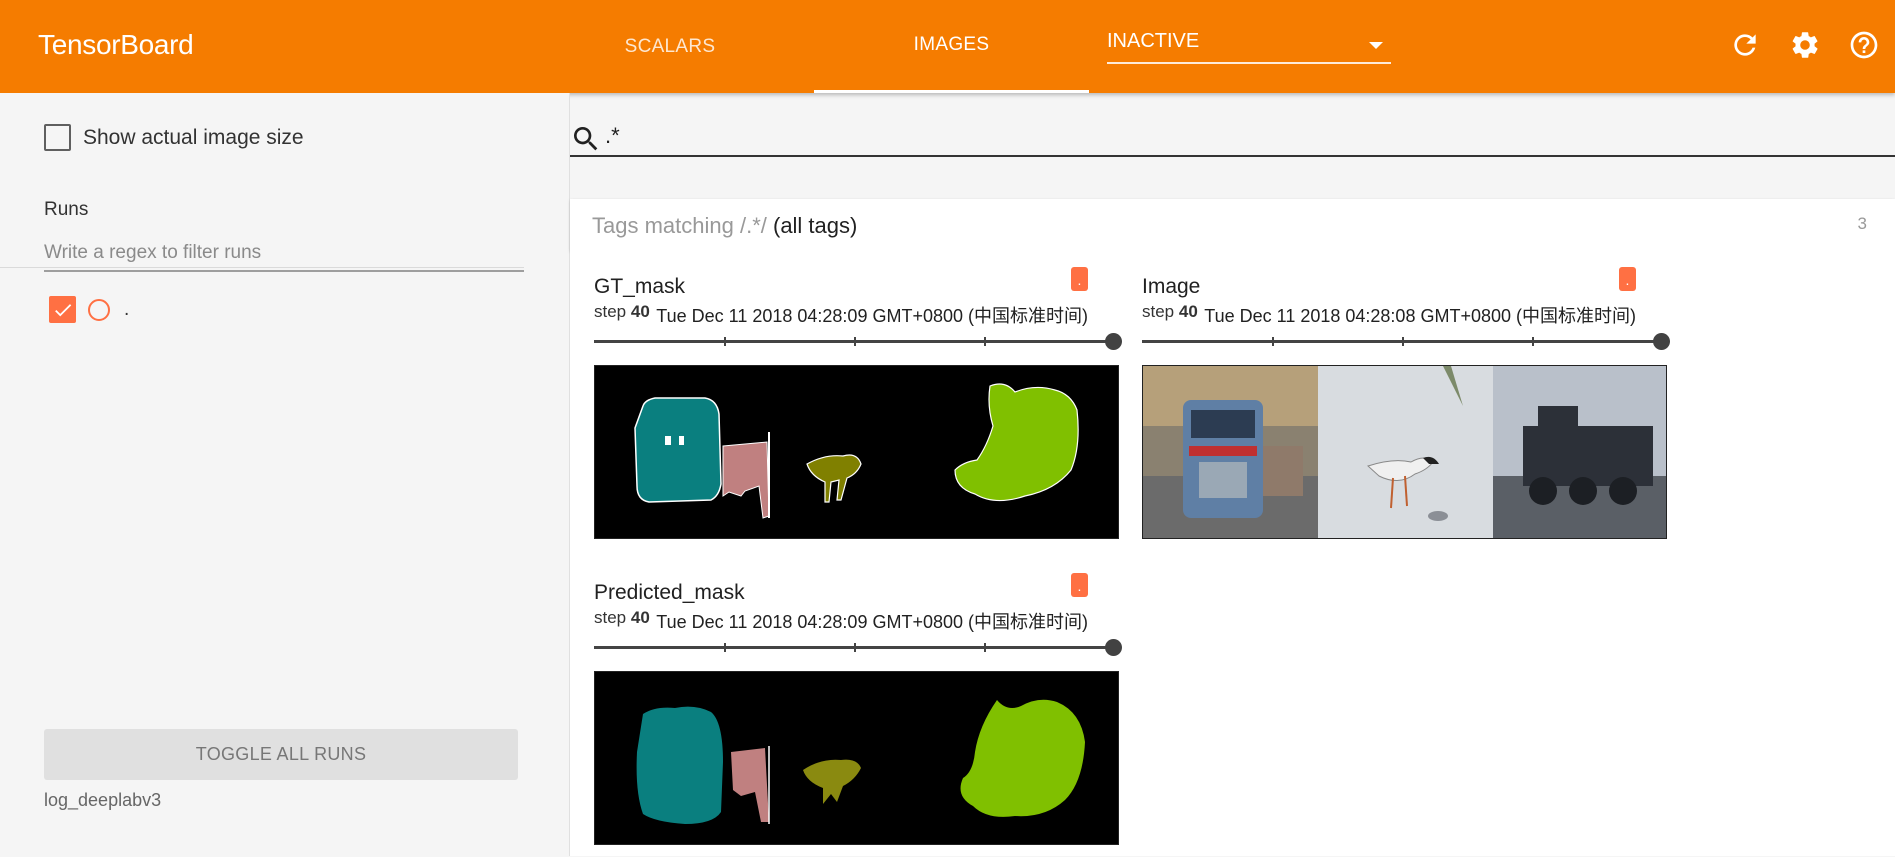 This screenshot has height=857, width=1895. Describe the element at coordinates (1864, 45) in the screenshot. I see `help-icon` at that location.